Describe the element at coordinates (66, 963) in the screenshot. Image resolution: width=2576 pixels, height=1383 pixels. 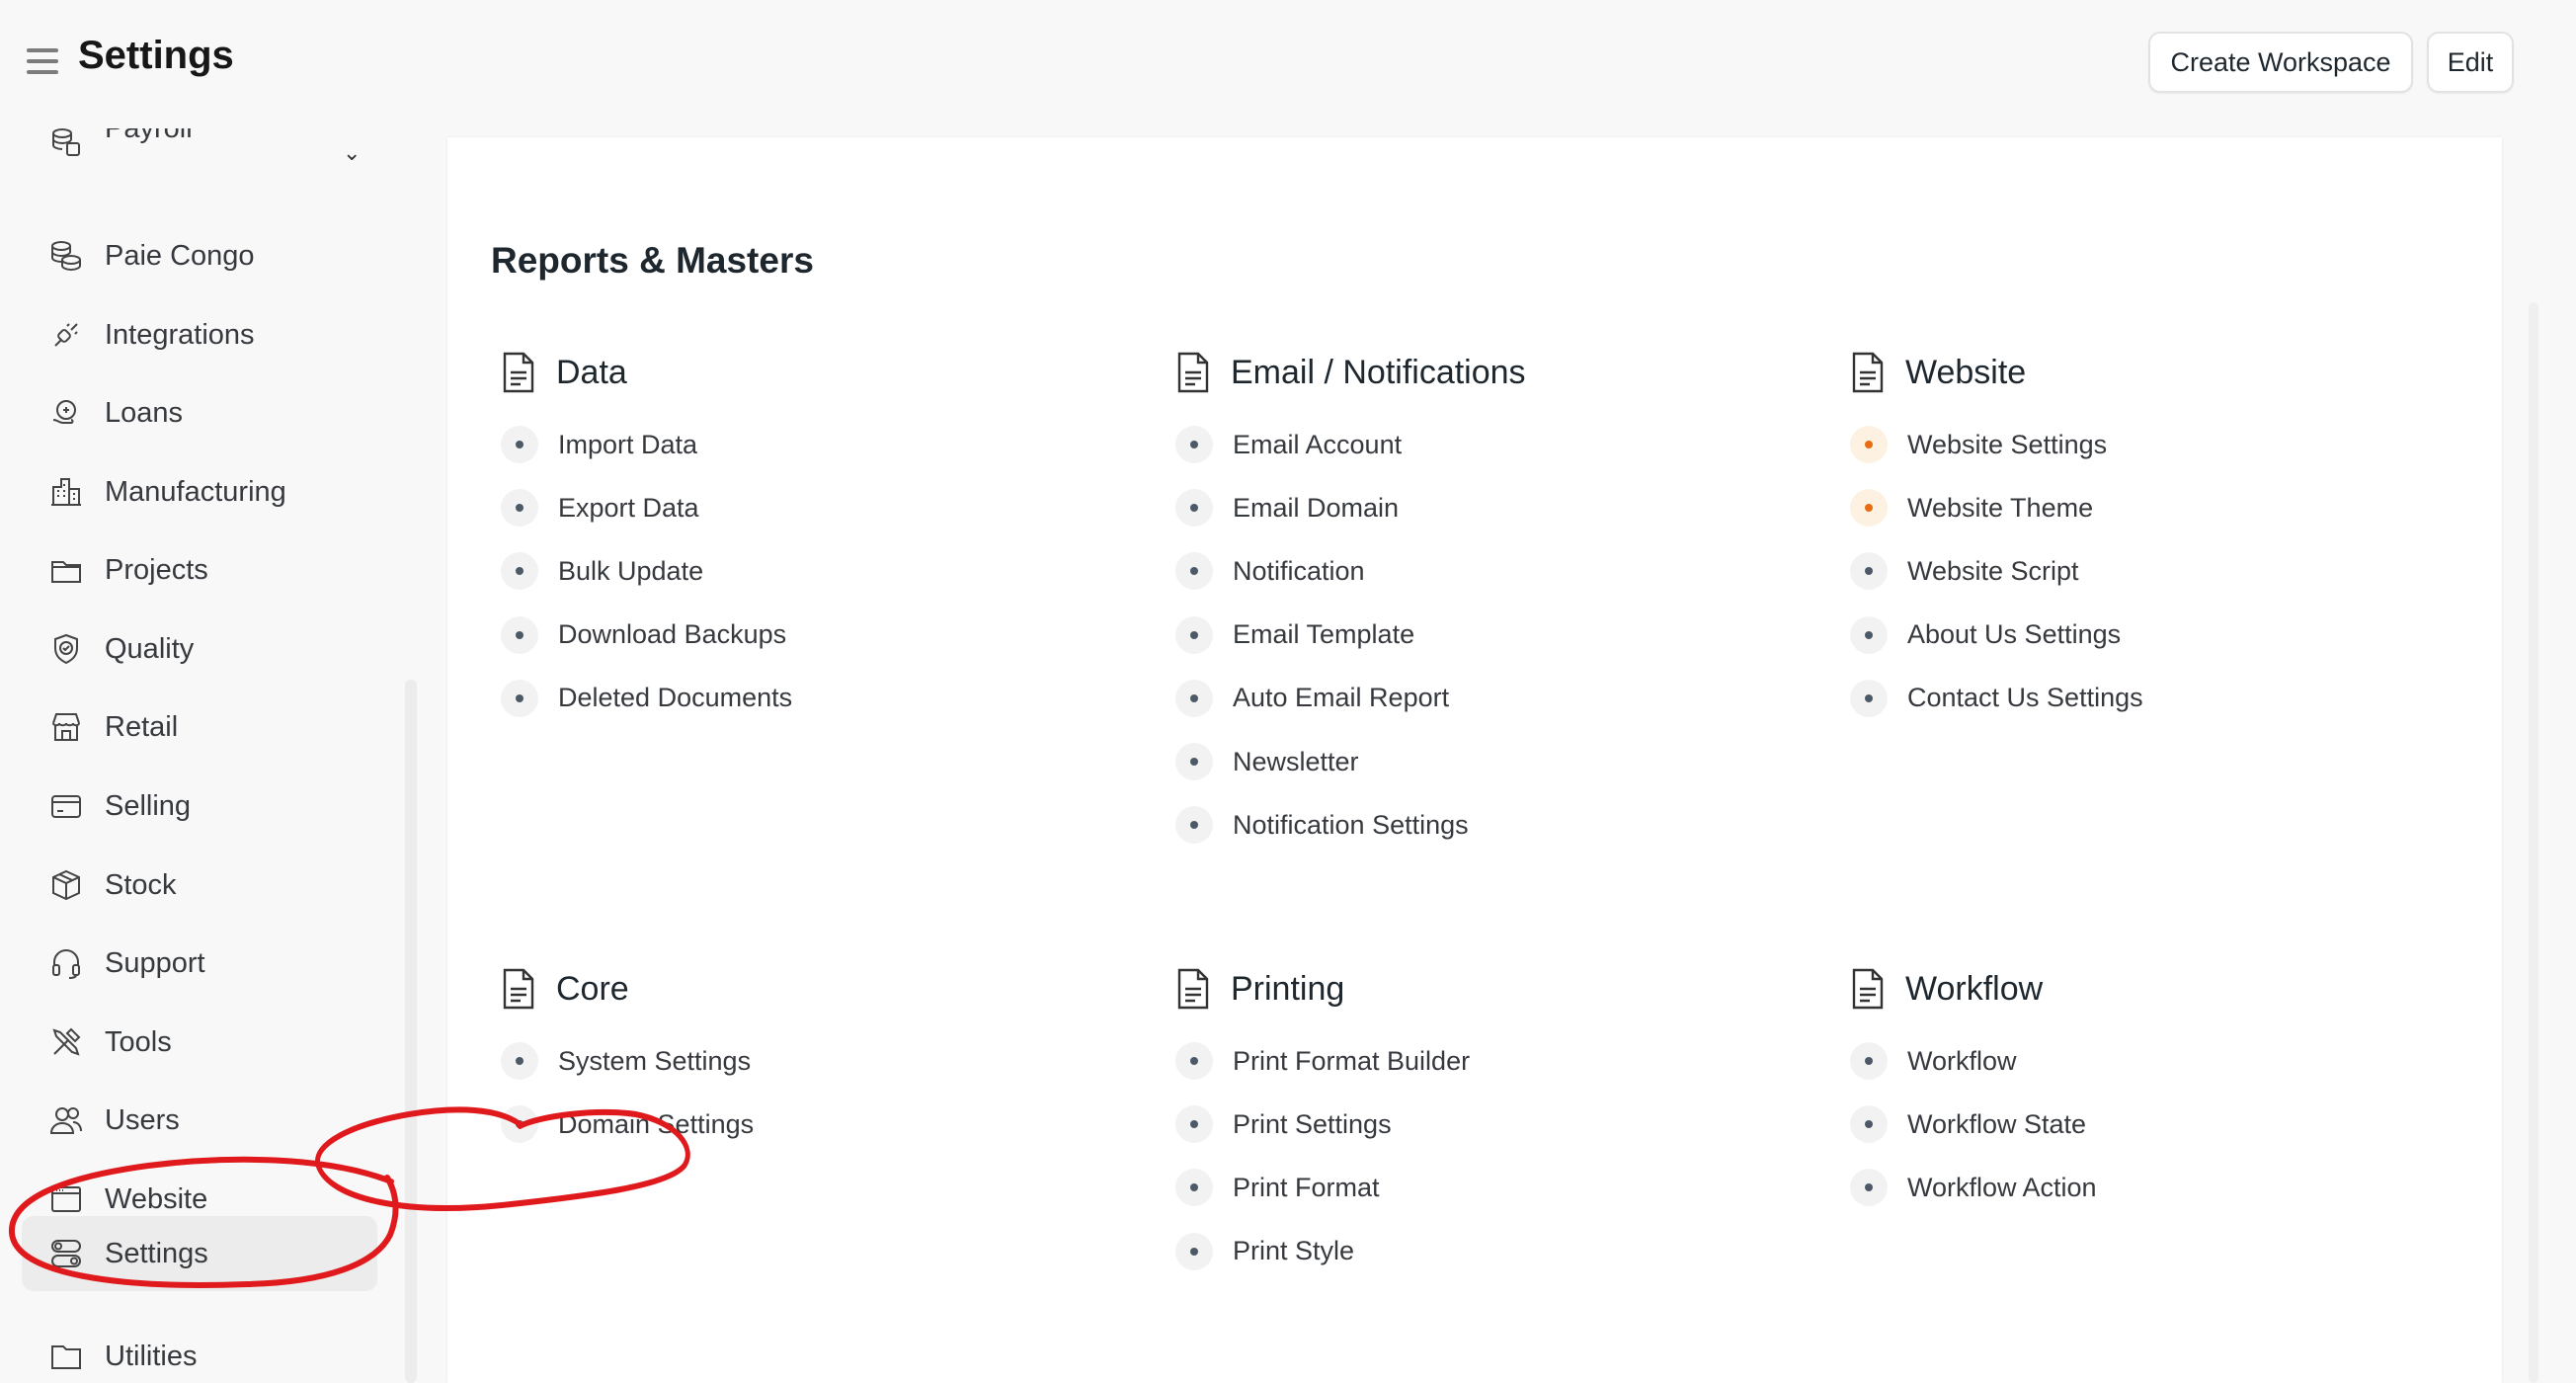
I see `headset-icon` at that location.